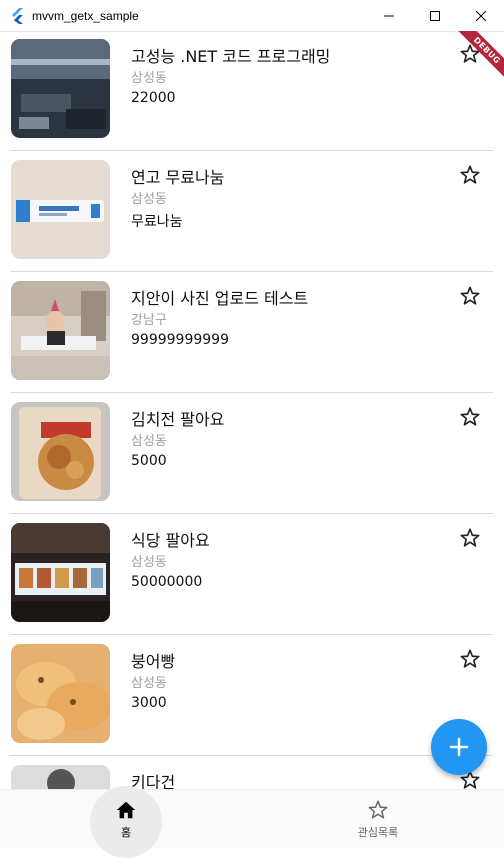 This screenshot has width=504, height=858. I want to click on close-button, so click(481, 15).